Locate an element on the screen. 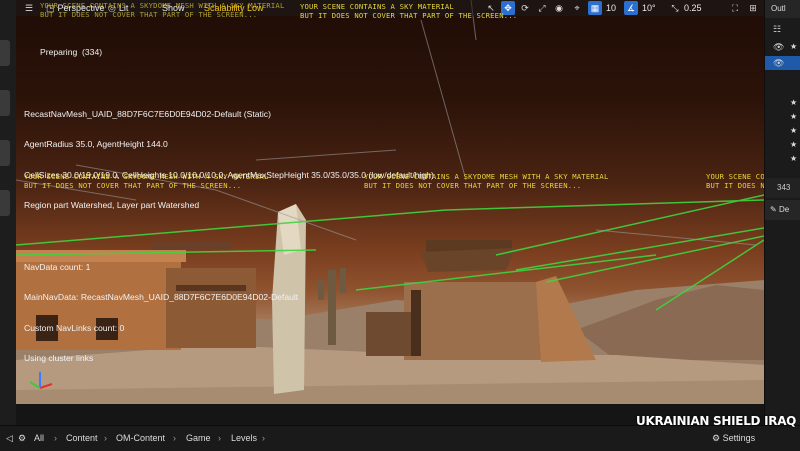 The height and width of the screenshot is (451, 800). filter-row: ☷ is located at coordinates (782, 29).